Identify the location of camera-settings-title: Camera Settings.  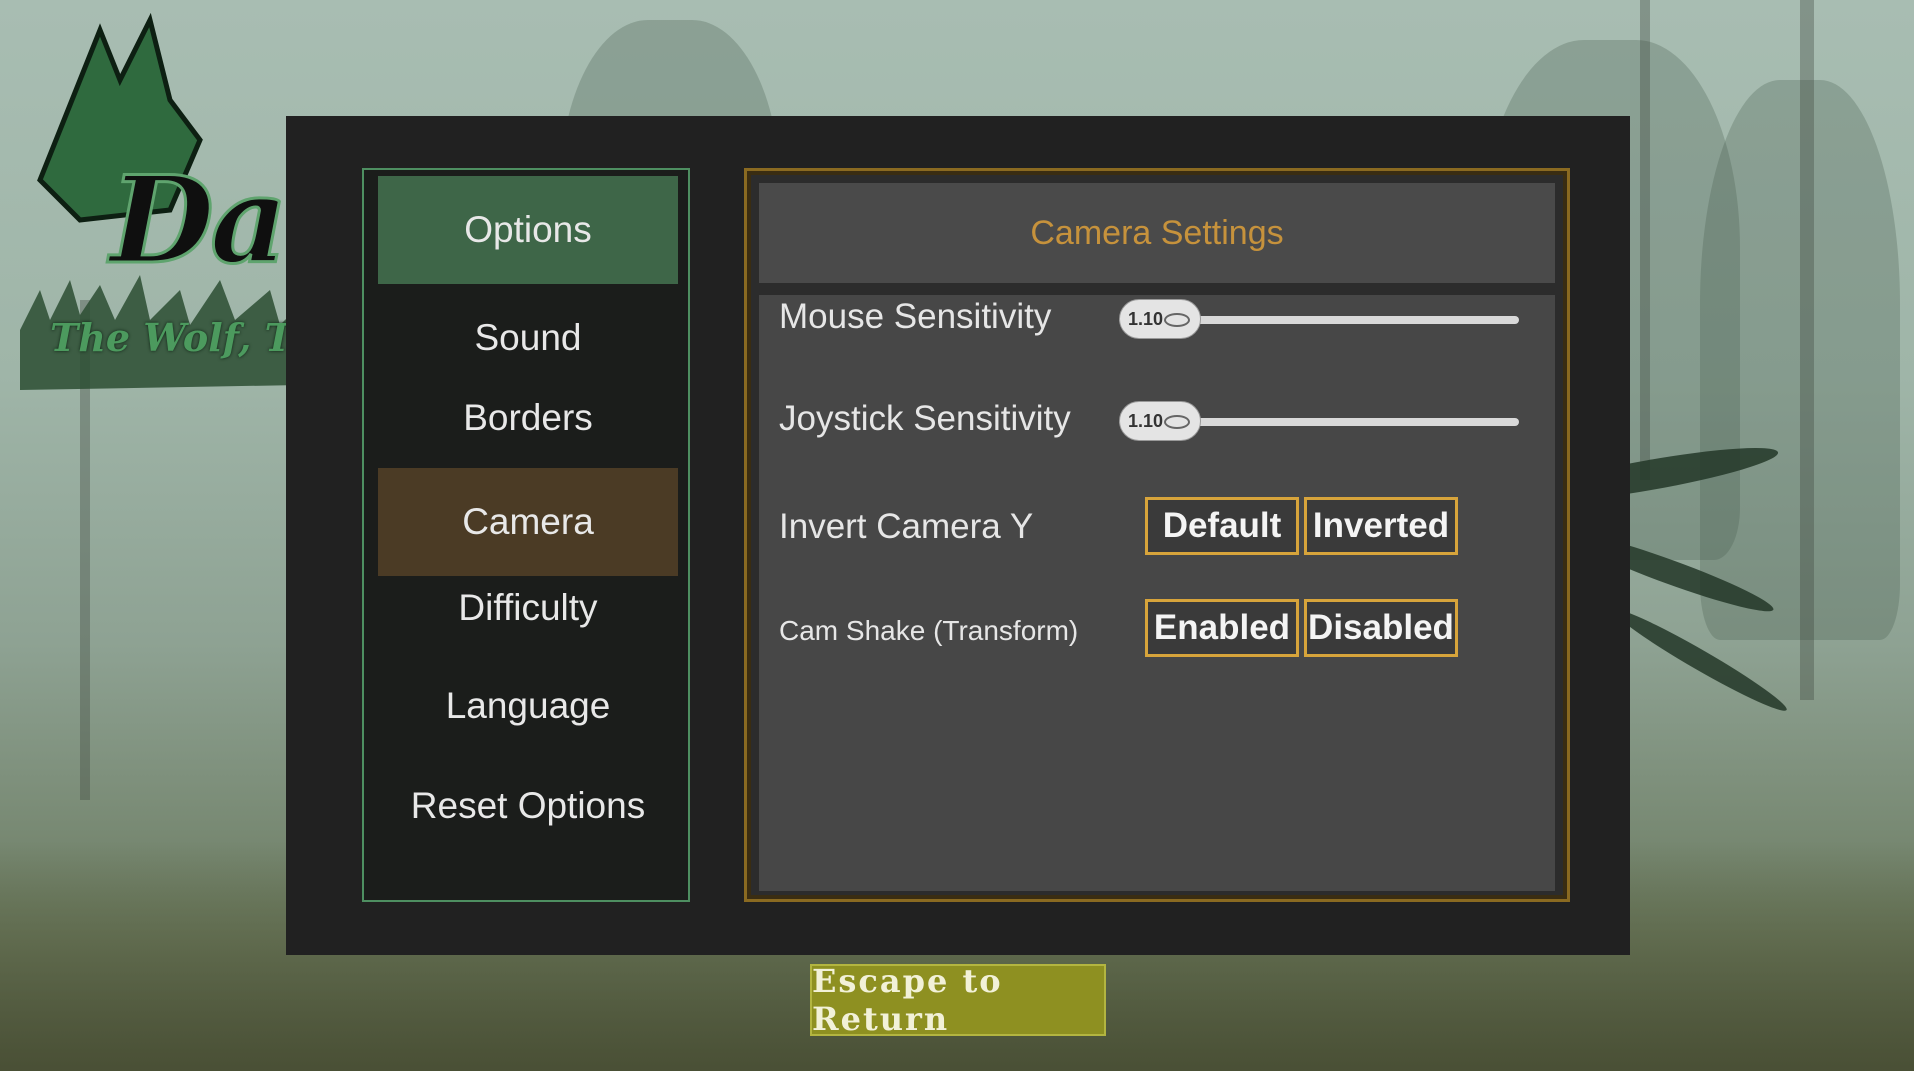
(1157, 233).